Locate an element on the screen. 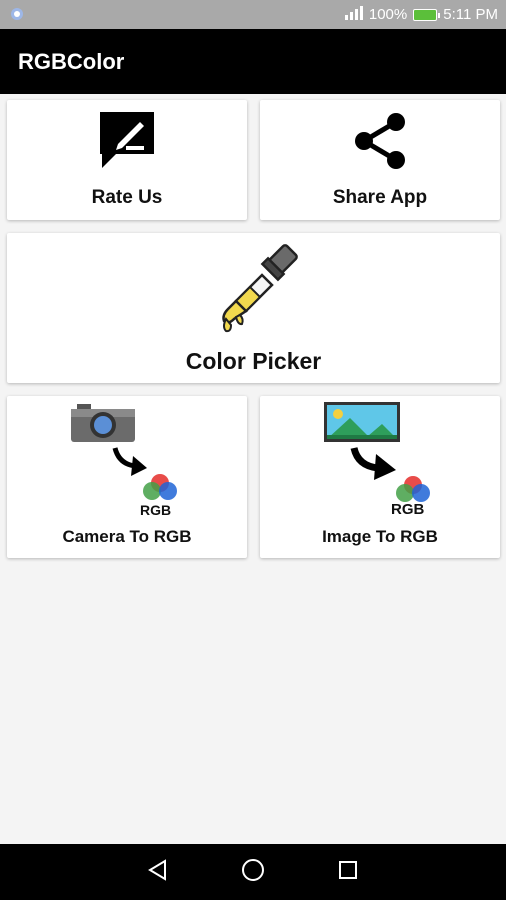 The width and height of the screenshot is (506, 900). share-app-button: Share App is located at coordinates (380, 160).